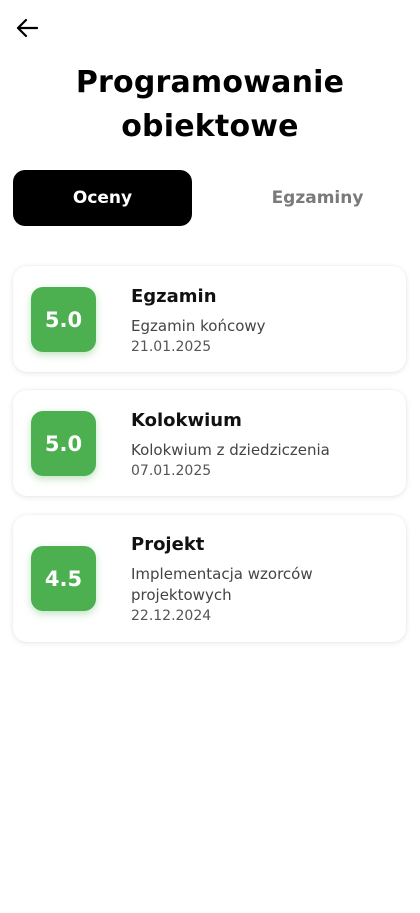 This screenshot has width=420, height=913. Describe the element at coordinates (198, 326) in the screenshot. I see `grade-description: Egzamin końcowy` at that location.